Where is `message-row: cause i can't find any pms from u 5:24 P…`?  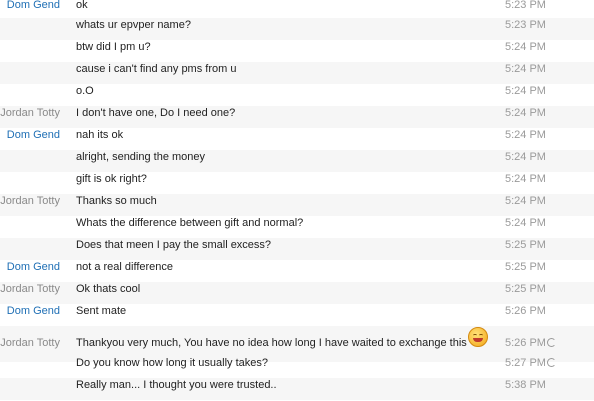 message-row: cause i can't find any pms from u 5:24 P… is located at coordinates (297, 73).